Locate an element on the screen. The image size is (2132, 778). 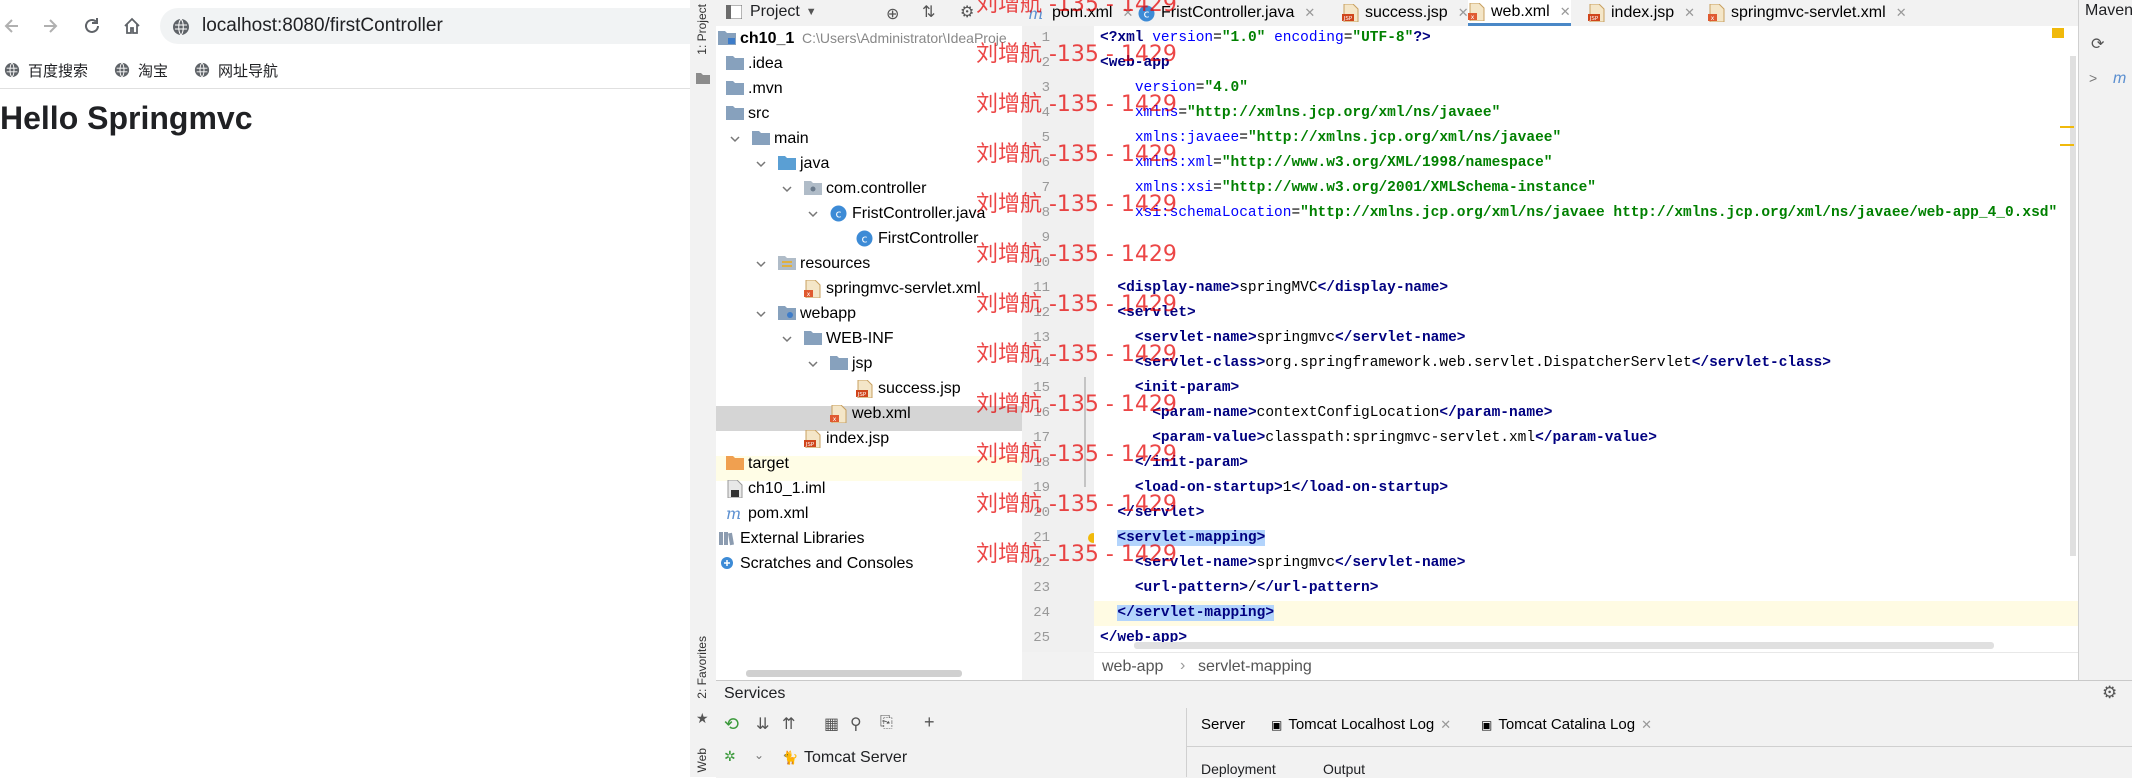
code-line: <servlet-mapping> is located at coordinates (1183, 538).